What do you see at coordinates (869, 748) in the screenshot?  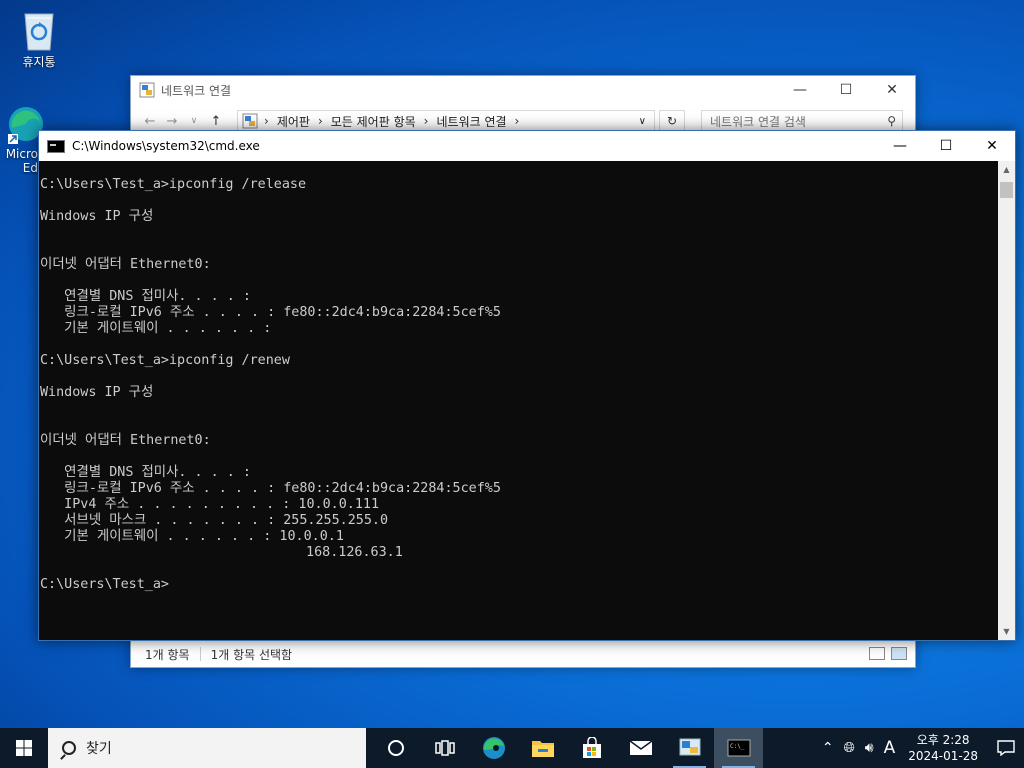 I see `volume-icon: 🔊︎` at bounding box center [869, 748].